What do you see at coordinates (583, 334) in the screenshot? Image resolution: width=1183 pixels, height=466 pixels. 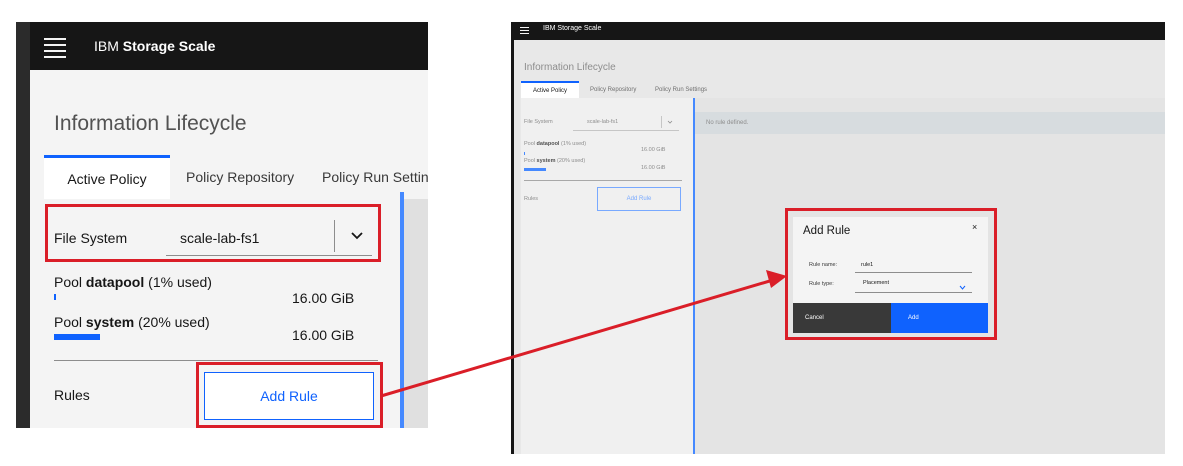 I see `callout-arrow` at bounding box center [583, 334].